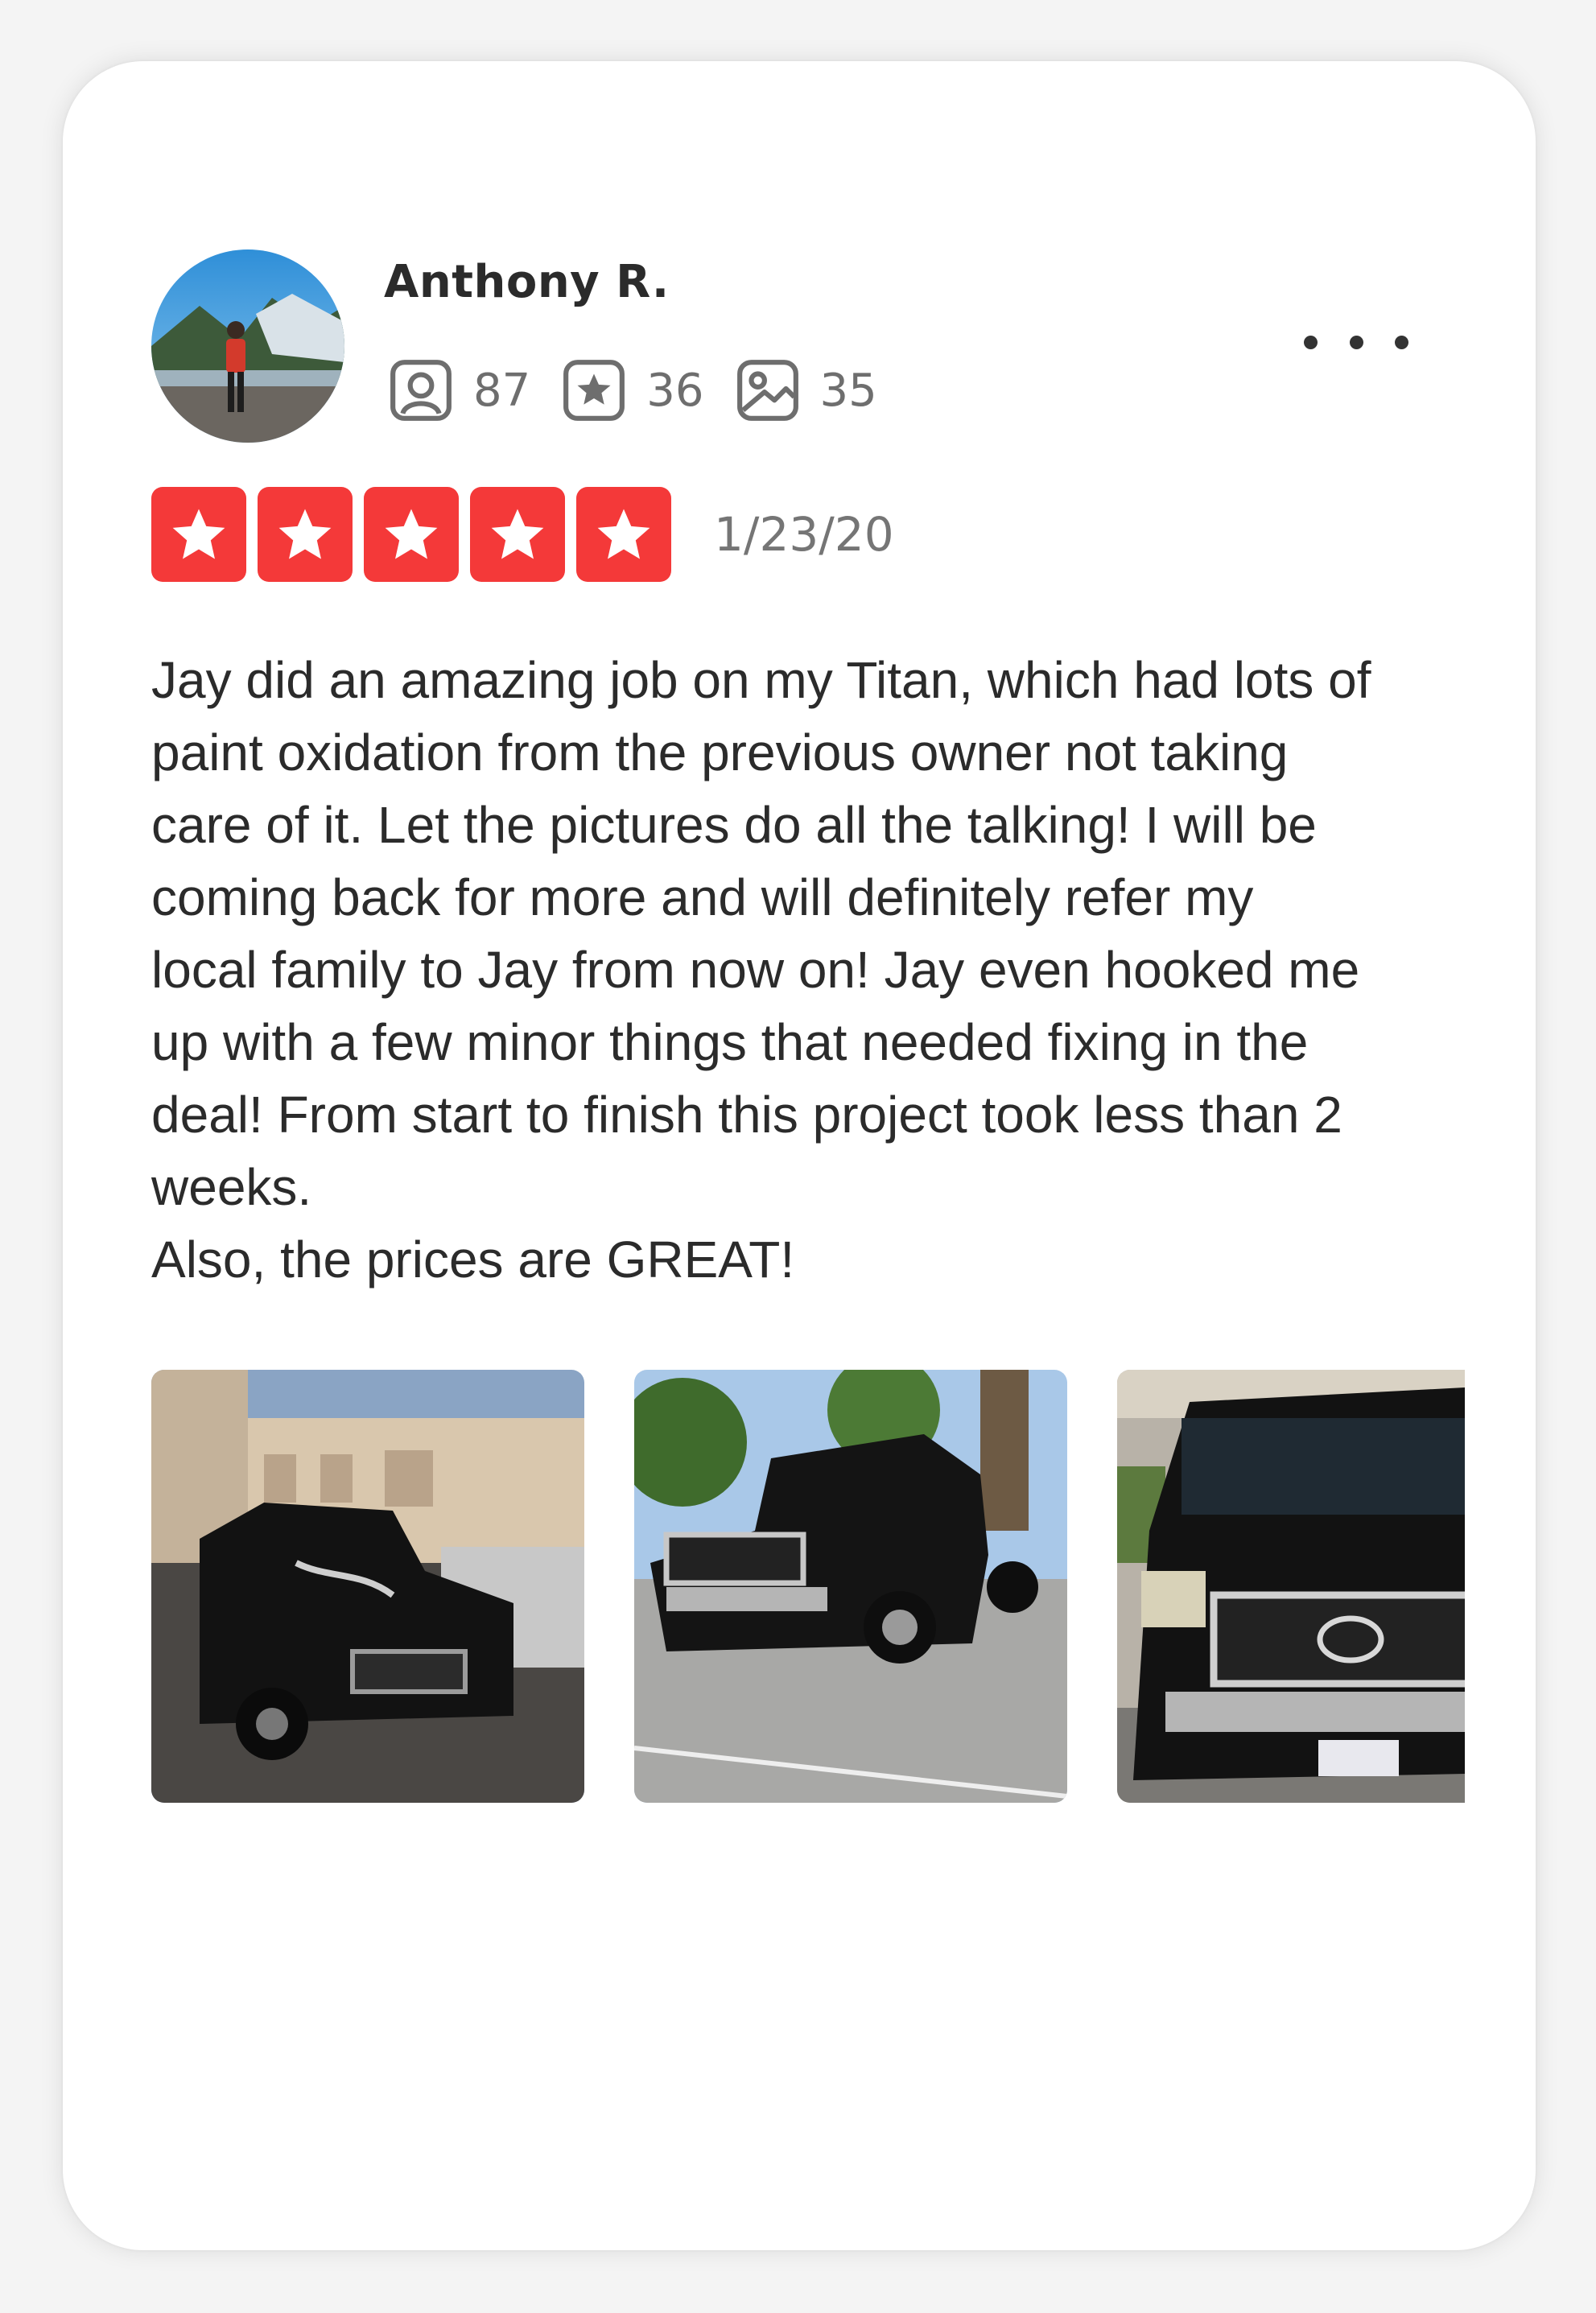  What do you see at coordinates (767, 390) in the screenshot?
I see `photo-icon` at bounding box center [767, 390].